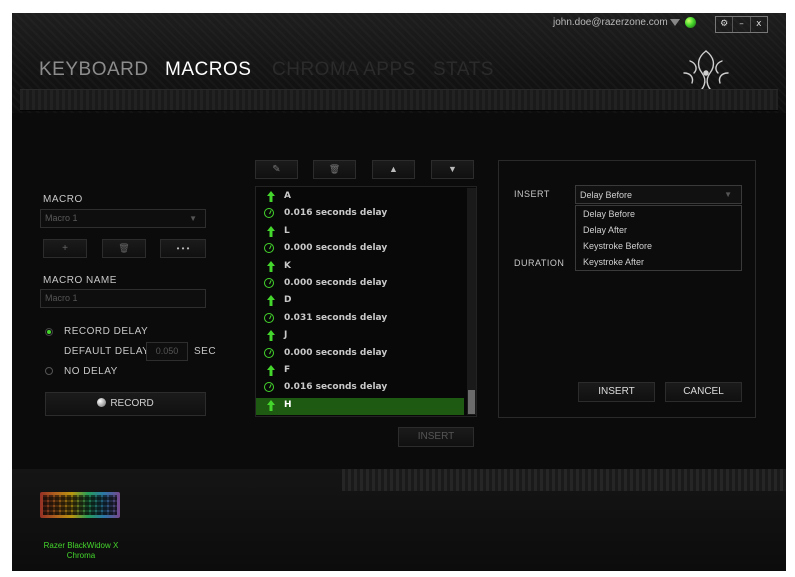  What do you see at coordinates (287, 370) in the screenshot?
I see `event-label: F` at bounding box center [287, 370].